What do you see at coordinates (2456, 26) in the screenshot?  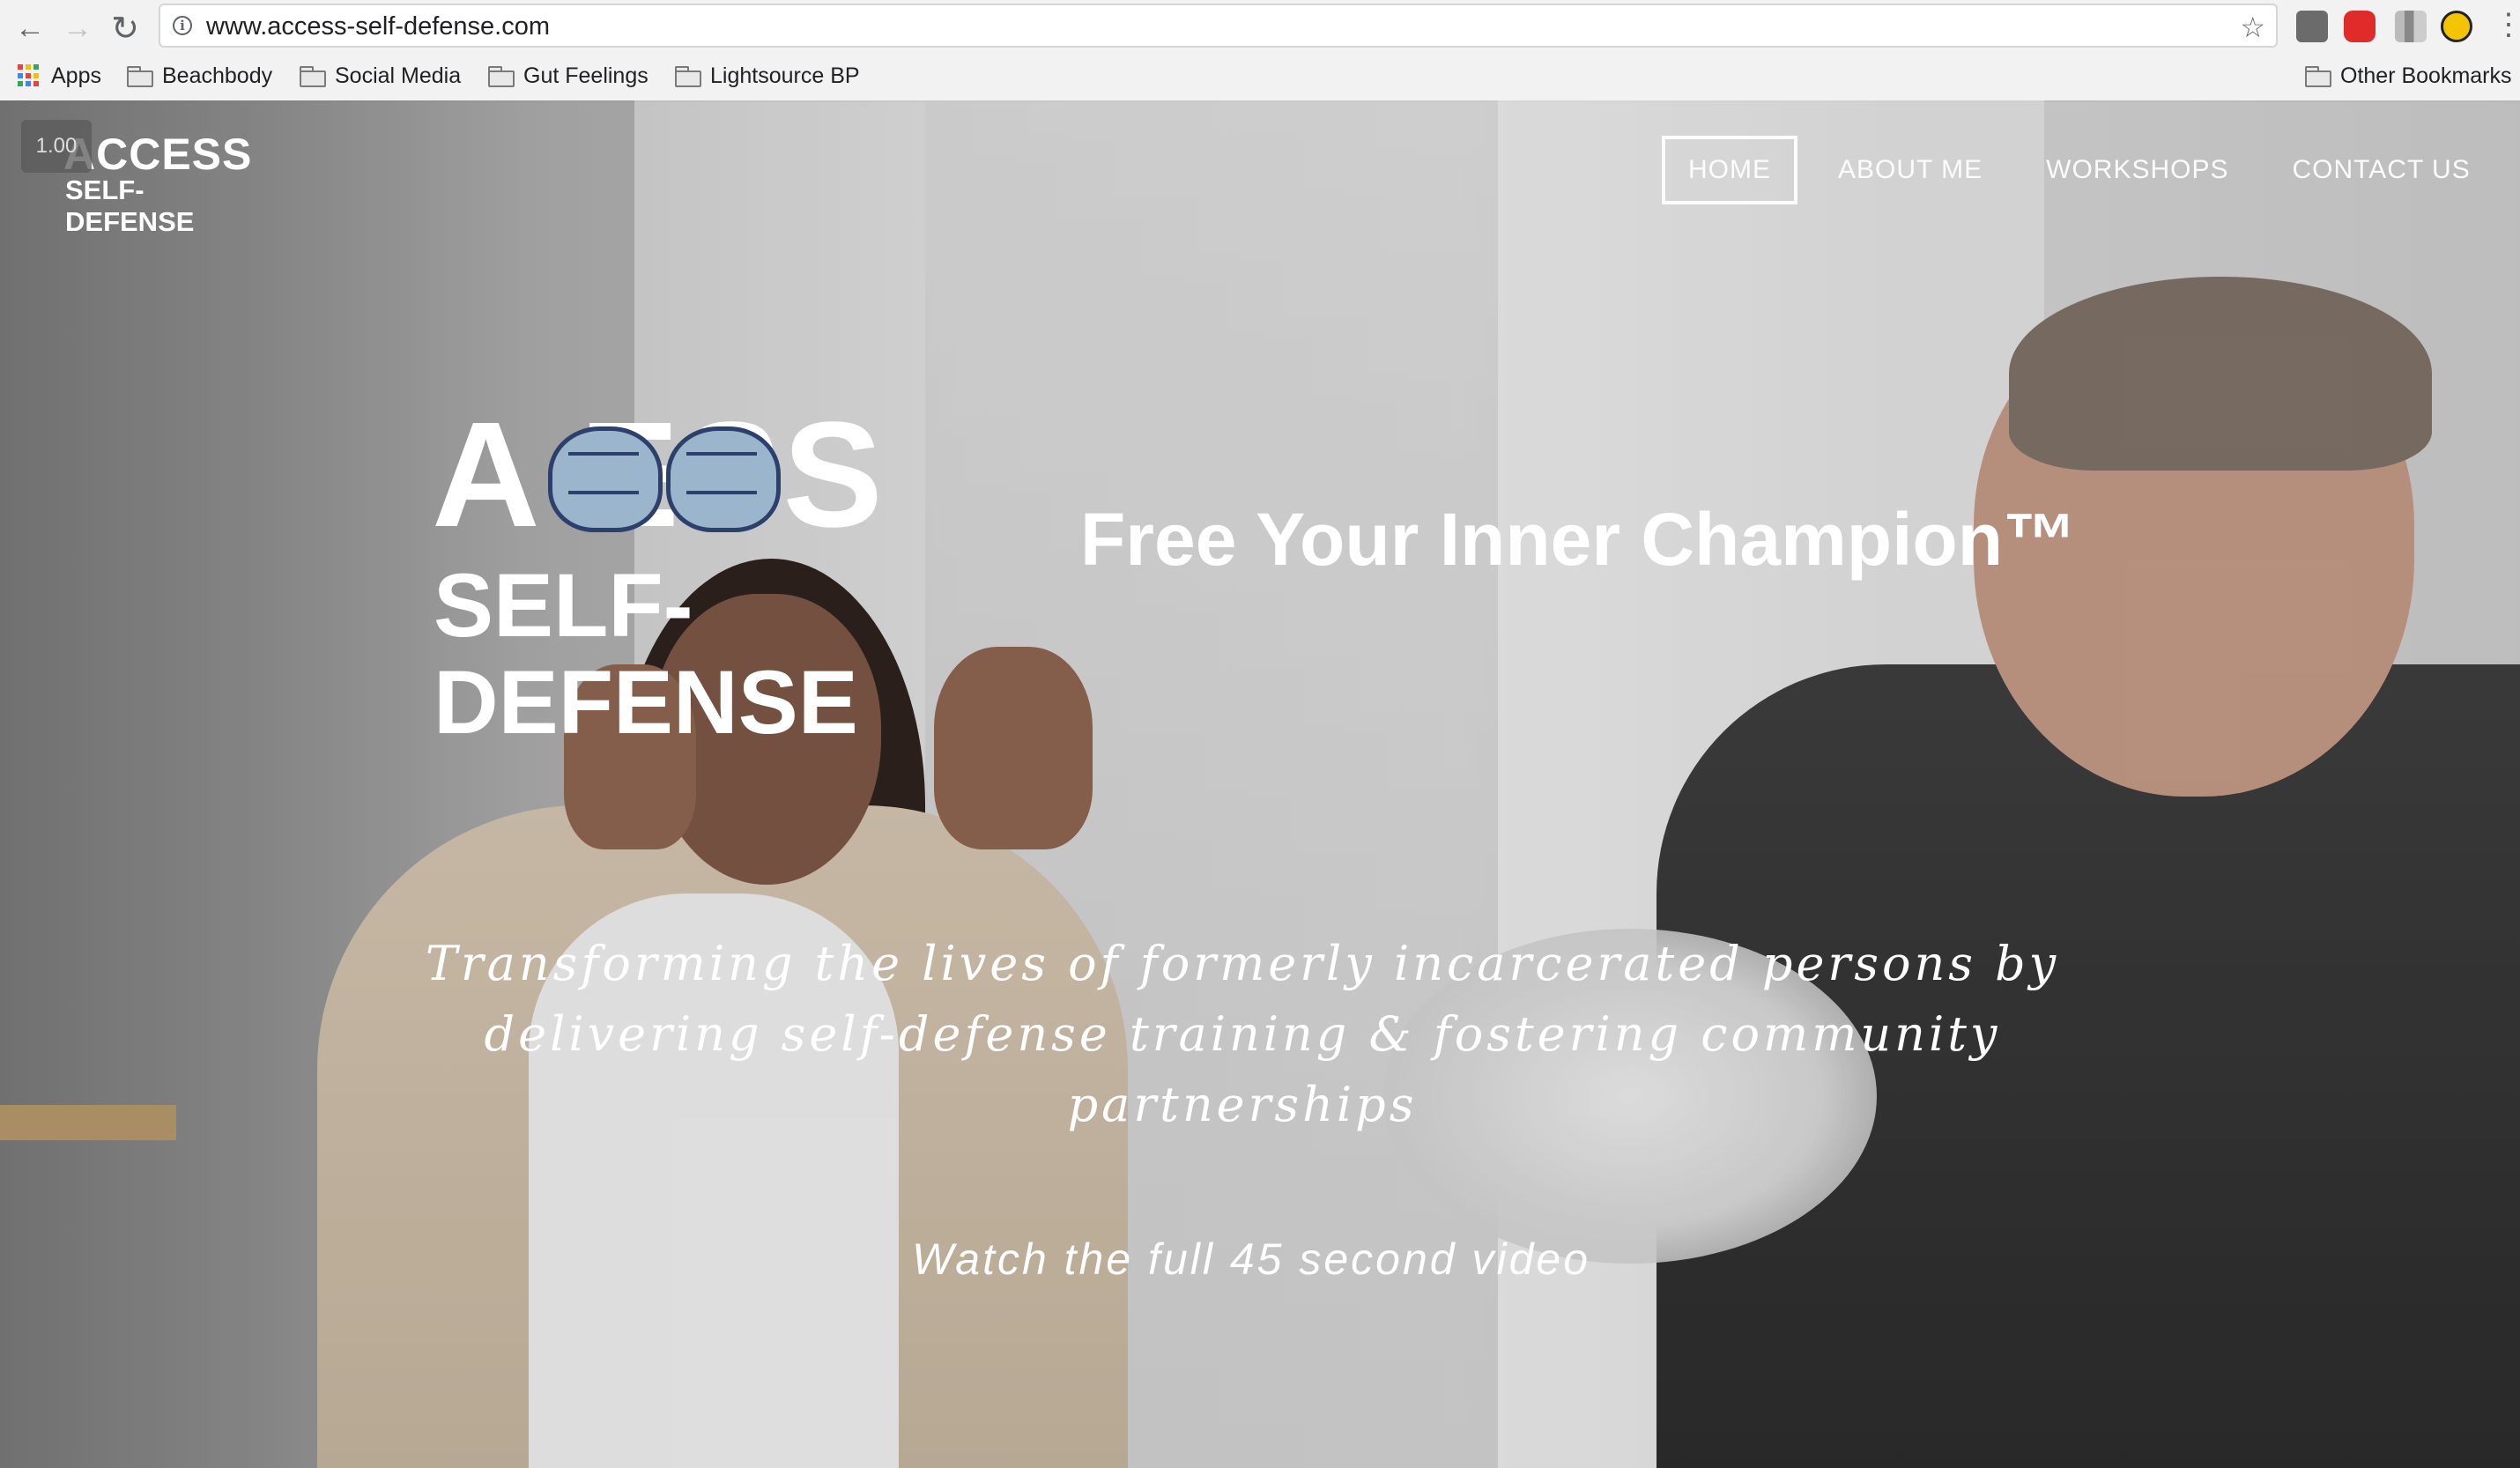 I see `player-extension-icon` at bounding box center [2456, 26].